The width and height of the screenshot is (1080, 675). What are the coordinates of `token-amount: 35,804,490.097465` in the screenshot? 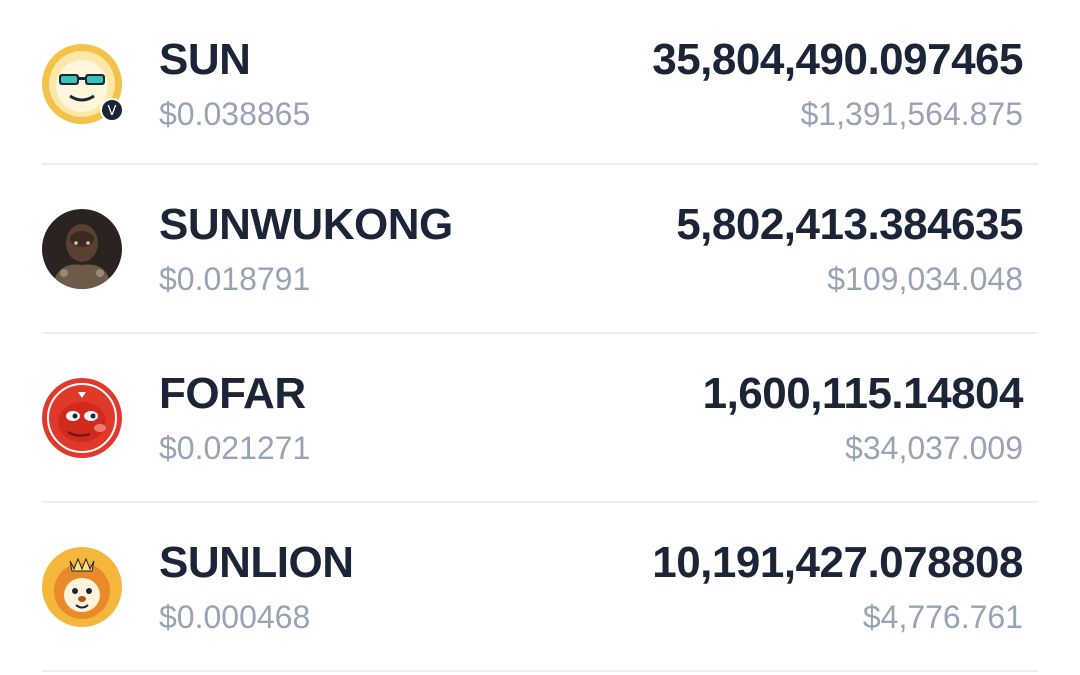 It's located at (837, 59).